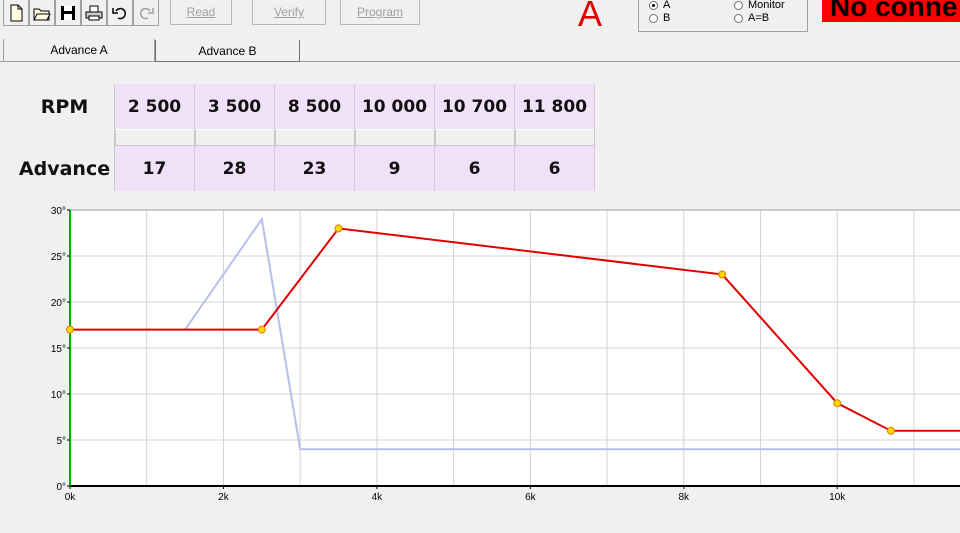  What do you see at coordinates (891, 11) in the screenshot?
I see `connection-status: No conne` at bounding box center [891, 11].